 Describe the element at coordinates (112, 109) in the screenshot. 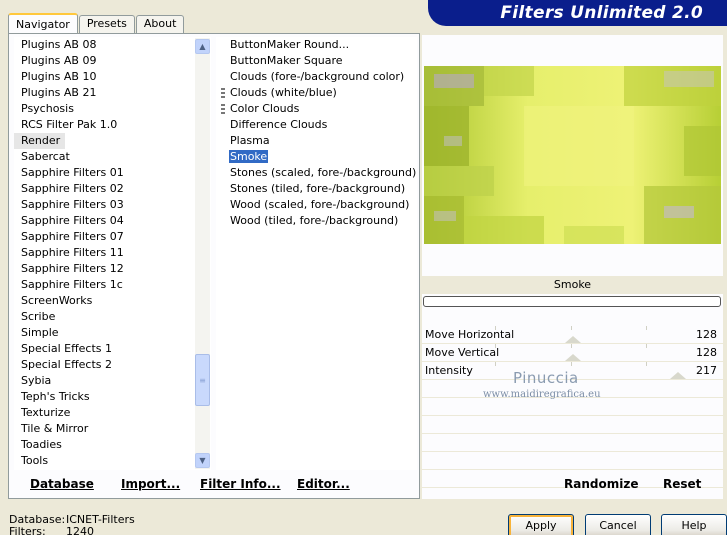

I see `category-item: Psychosis` at that location.